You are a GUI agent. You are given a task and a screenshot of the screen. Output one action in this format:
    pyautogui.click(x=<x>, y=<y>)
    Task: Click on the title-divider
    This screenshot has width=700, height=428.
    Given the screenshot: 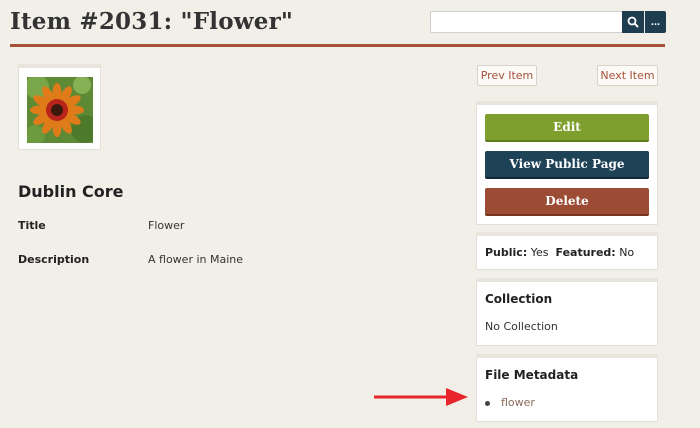 What is the action you would take?
    pyautogui.click(x=337, y=45)
    